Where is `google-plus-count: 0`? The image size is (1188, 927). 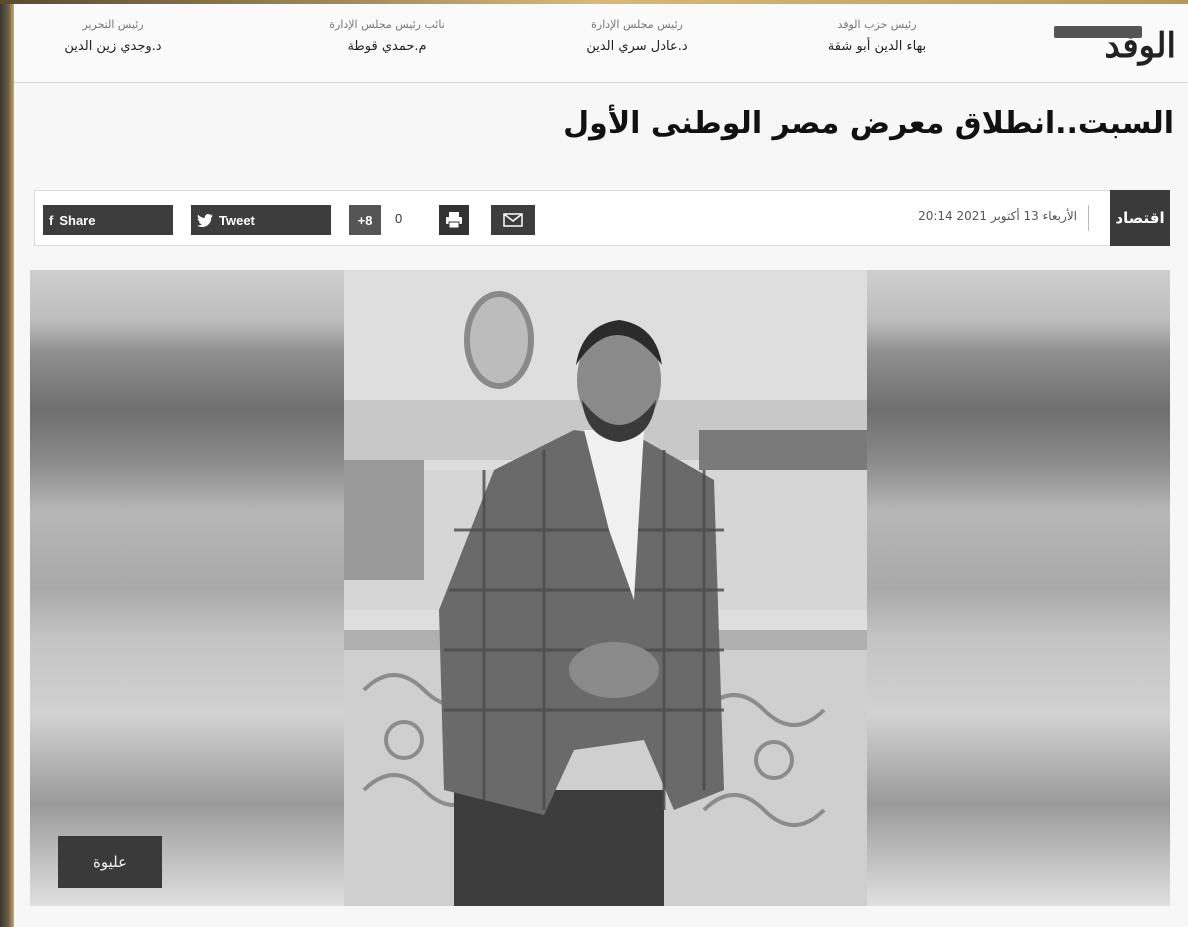 google-plus-count: 0 is located at coordinates (399, 218).